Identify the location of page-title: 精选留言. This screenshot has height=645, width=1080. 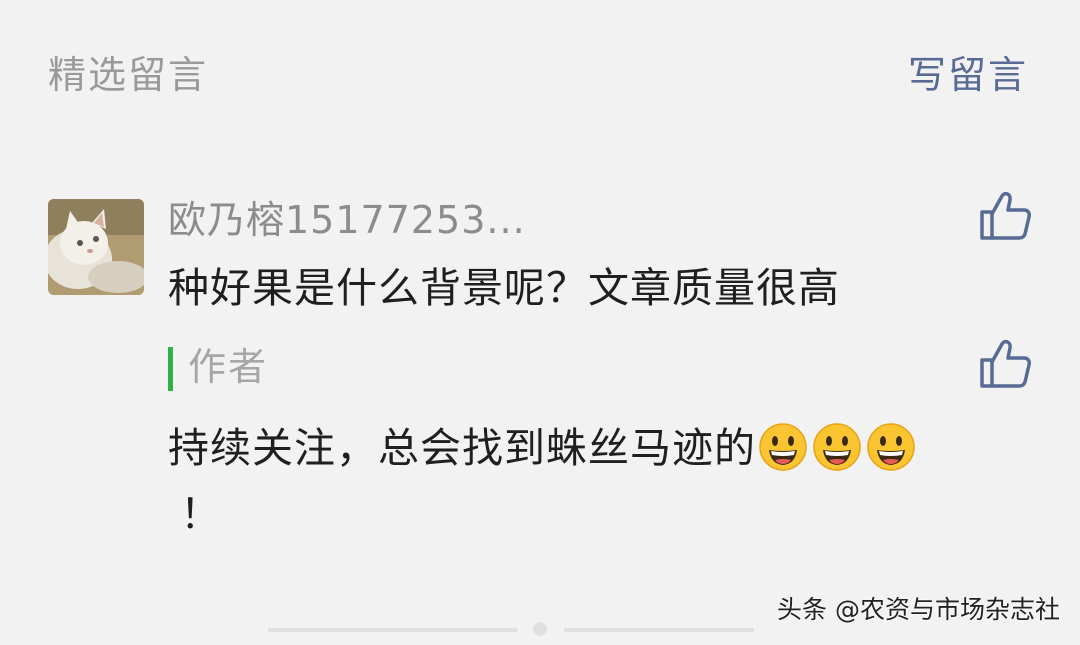
(128, 75).